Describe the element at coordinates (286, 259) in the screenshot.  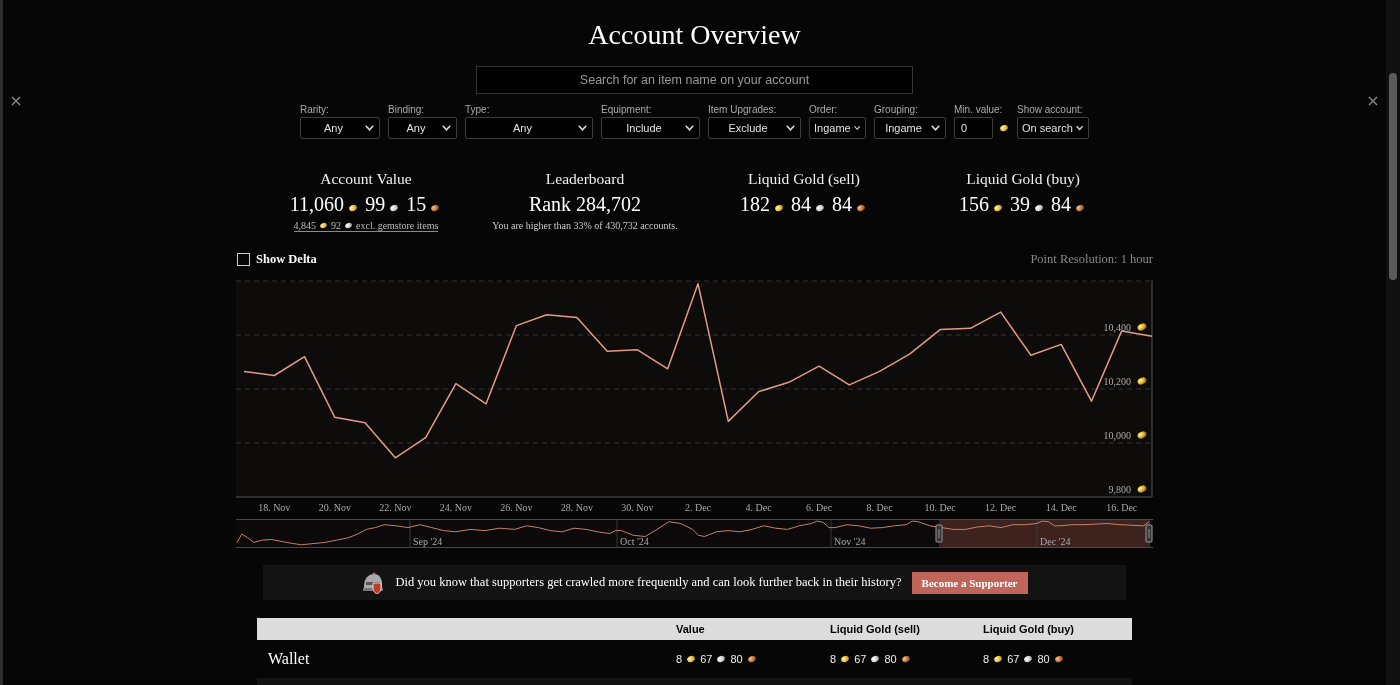
I see `checkbox-label: Show Delta` at that location.